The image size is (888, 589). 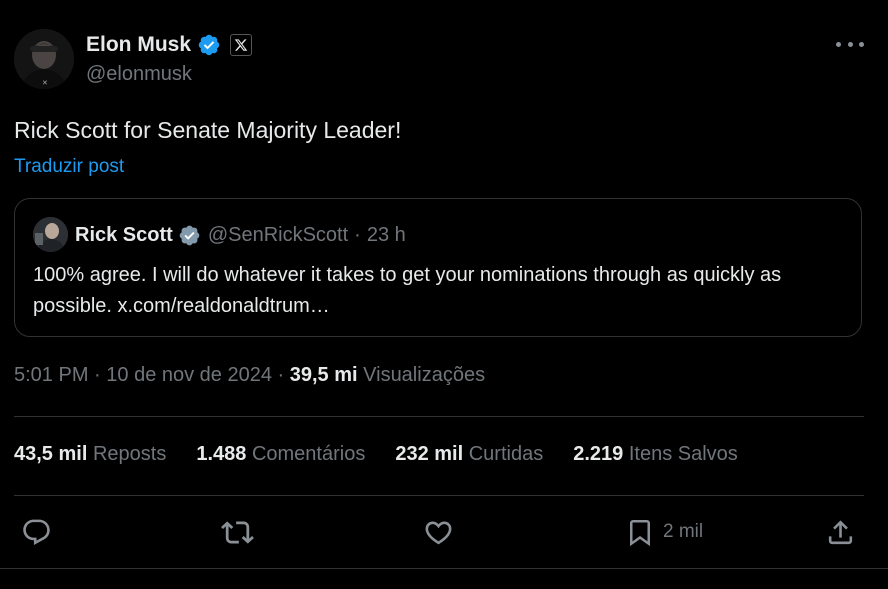 I want to click on stat-label: Comentários, so click(x=308, y=454).